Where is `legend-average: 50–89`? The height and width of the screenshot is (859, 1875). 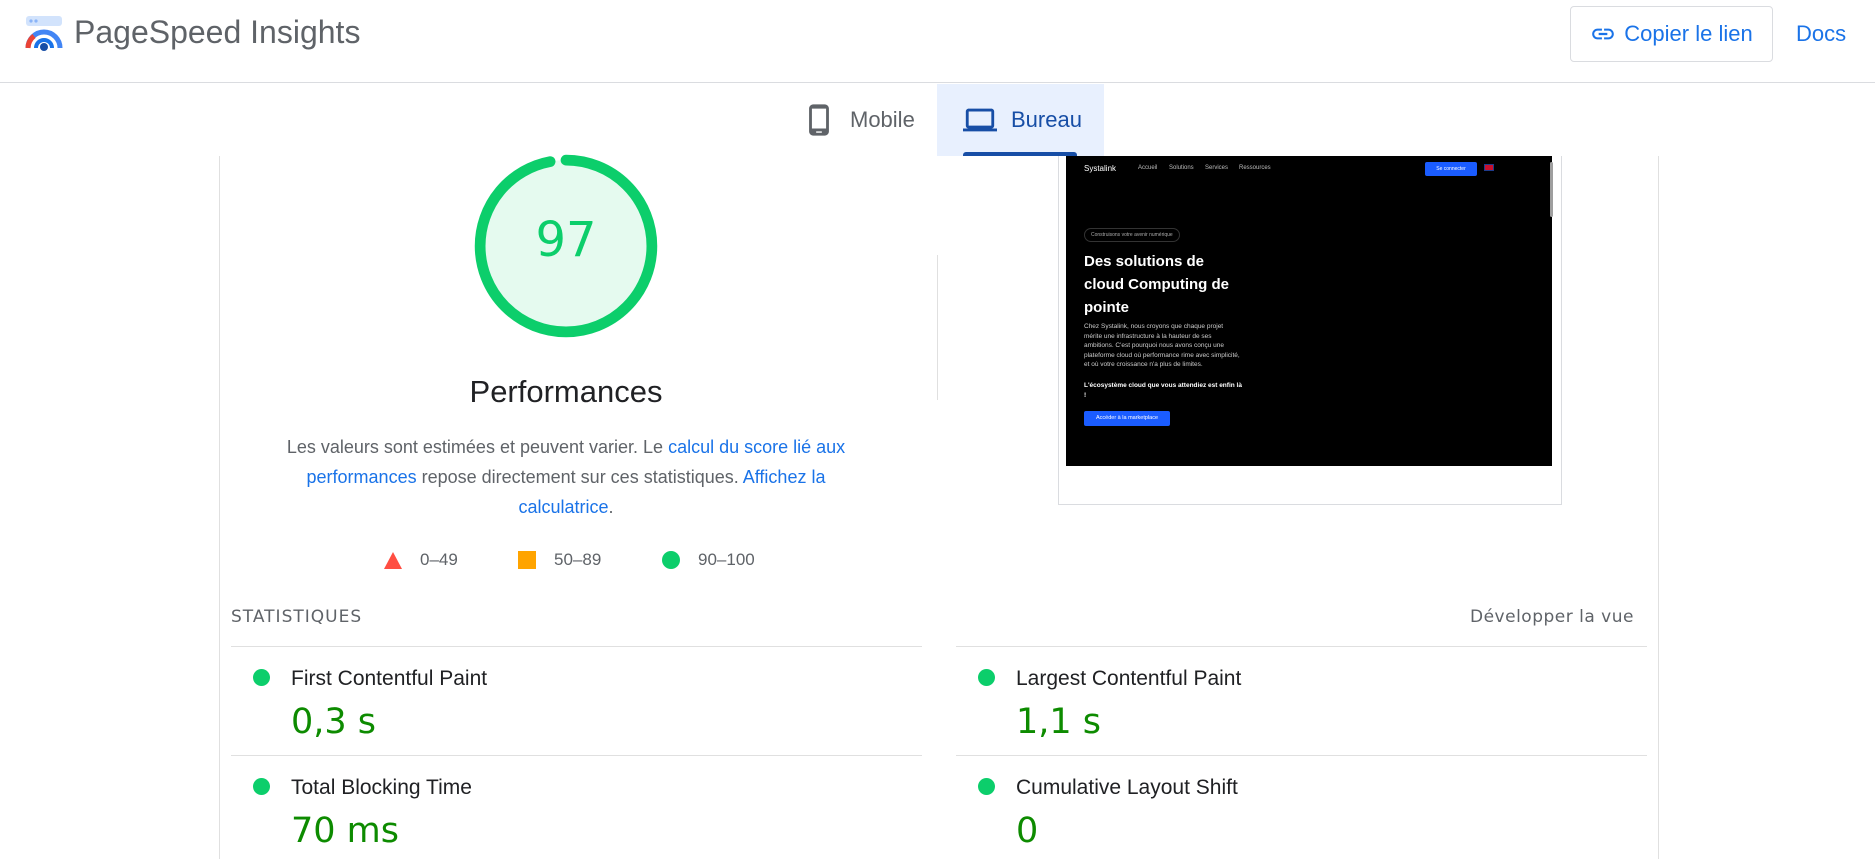
legend-average: 50–89 is located at coordinates (559, 560).